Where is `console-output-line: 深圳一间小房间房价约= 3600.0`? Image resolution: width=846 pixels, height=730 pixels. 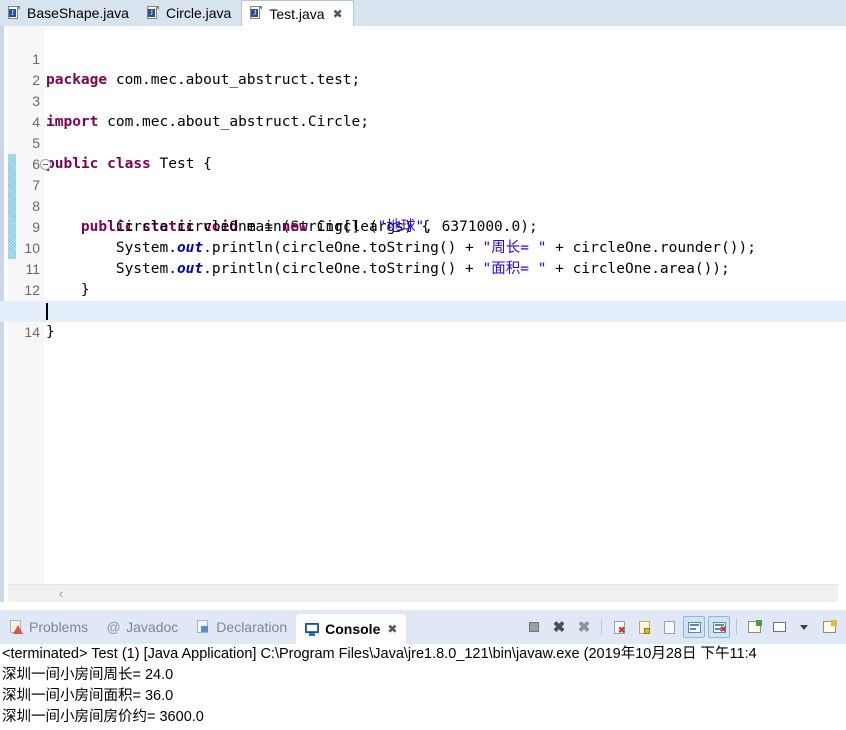
console-output-line: 深圳一间小房间房价约= 3600.0 is located at coordinates (103, 717).